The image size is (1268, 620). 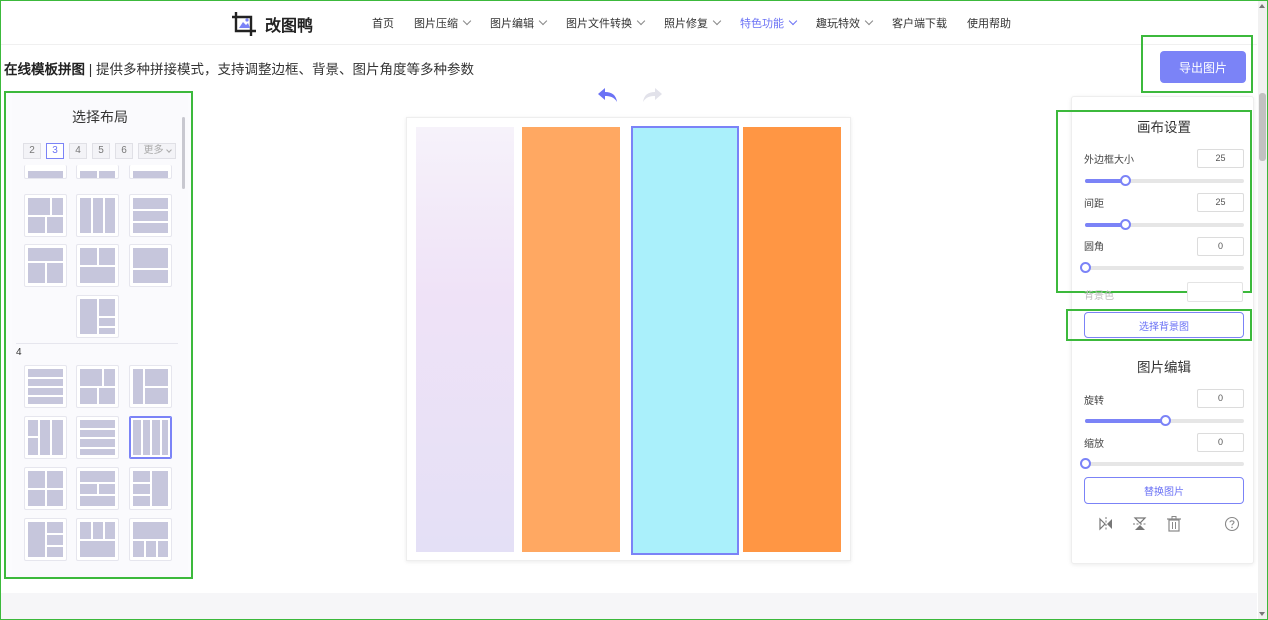 I want to click on nav-item-4: 照片修复, so click(x=693, y=23).